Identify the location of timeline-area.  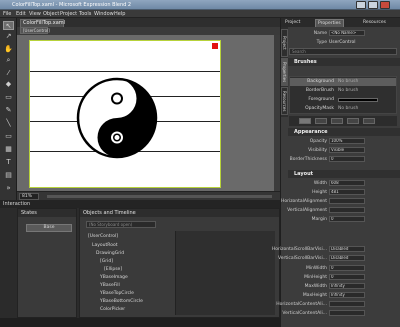
(225, 273).